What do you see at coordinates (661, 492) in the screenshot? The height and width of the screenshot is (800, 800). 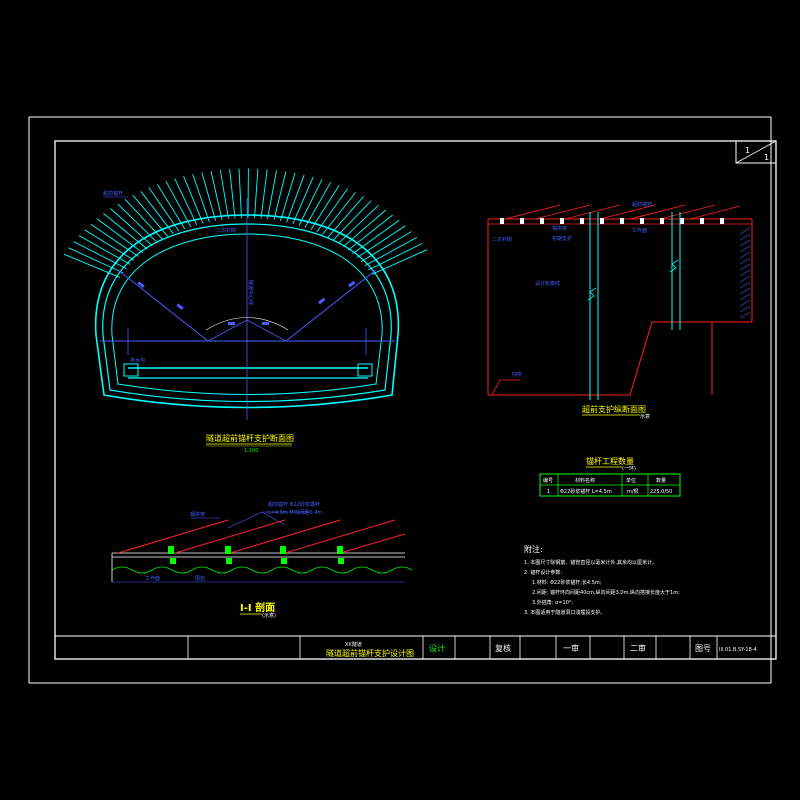 I see `table-cell-qty: 225.0/50` at bounding box center [661, 492].